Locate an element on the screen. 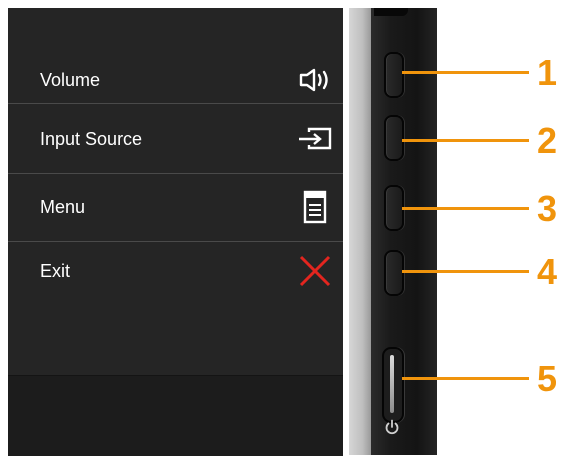 This screenshot has width=568, height=462. power-icon is located at coordinates (392, 427).